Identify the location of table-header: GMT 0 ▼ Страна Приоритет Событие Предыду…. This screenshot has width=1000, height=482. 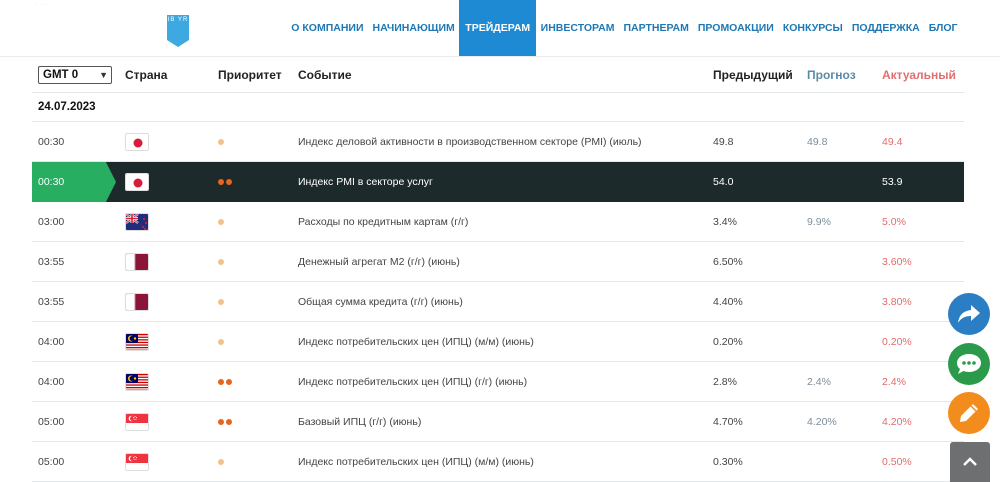
(498, 75).